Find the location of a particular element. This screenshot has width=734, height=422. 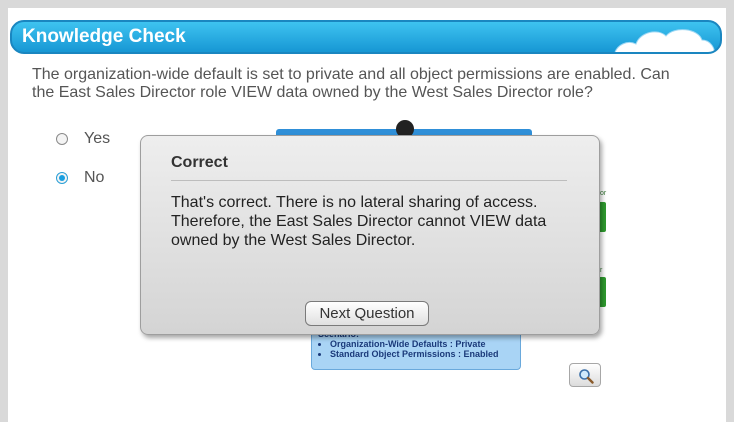

radio-no is located at coordinates (62, 178).